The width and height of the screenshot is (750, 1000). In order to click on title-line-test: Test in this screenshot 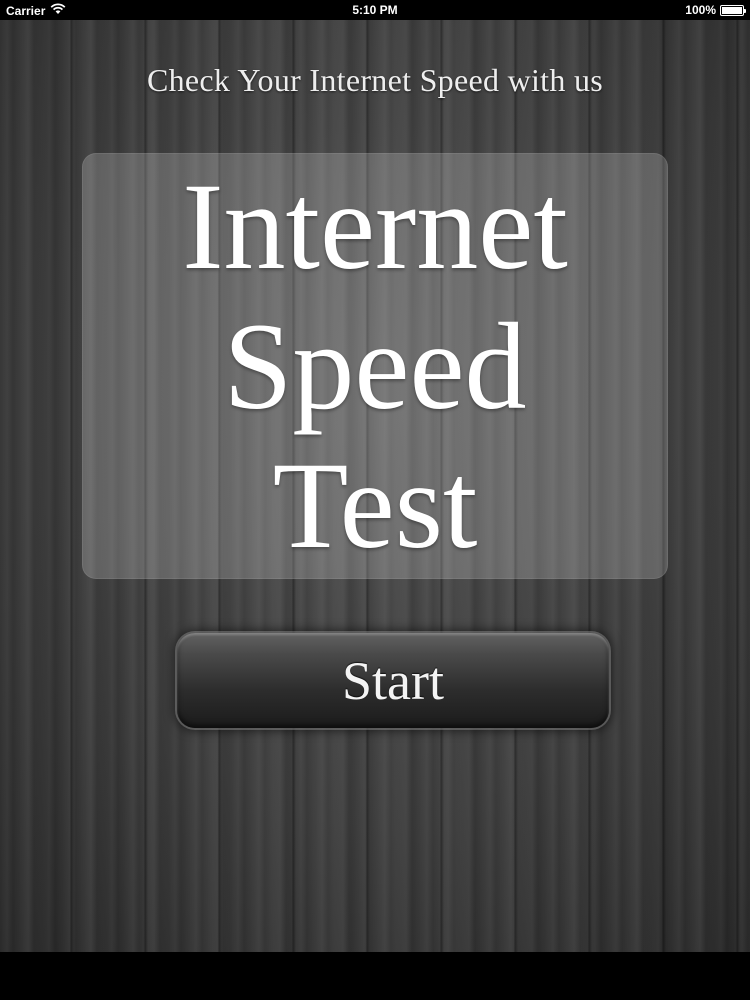, I will do `click(375, 505)`.